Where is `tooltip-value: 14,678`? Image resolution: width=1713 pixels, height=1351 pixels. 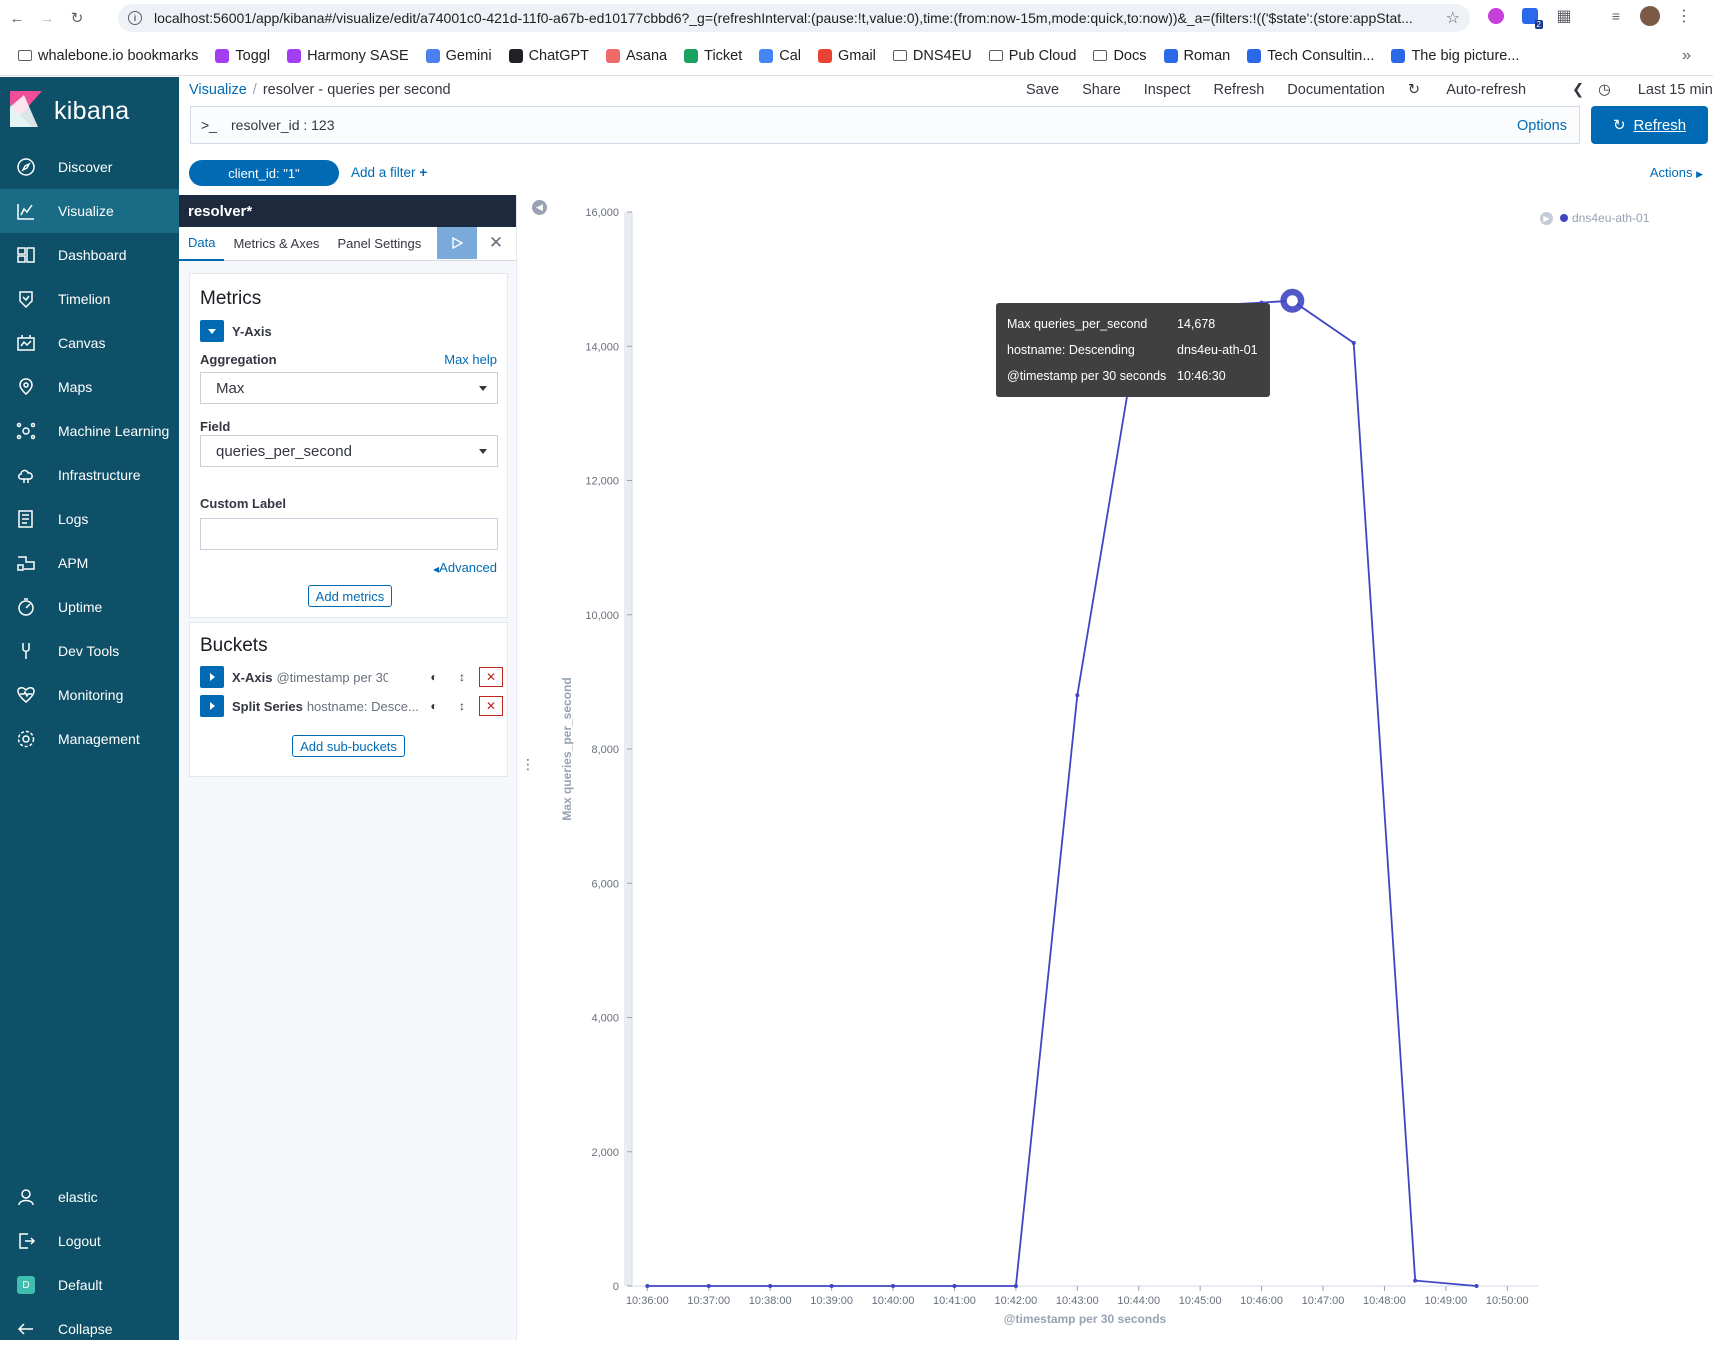 tooltip-value: 14,678 is located at coordinates (1196, 324).